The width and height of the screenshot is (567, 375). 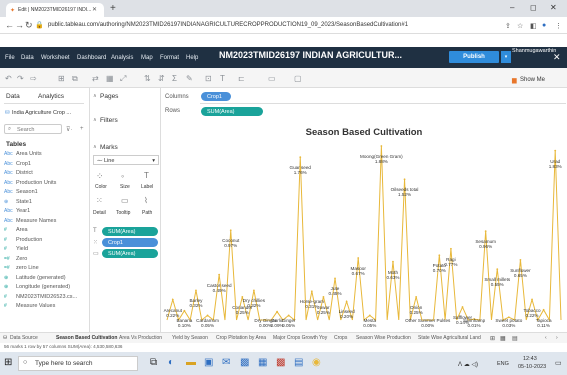 I want to click on notification-icon: ▭, so click(x=558, y=363).